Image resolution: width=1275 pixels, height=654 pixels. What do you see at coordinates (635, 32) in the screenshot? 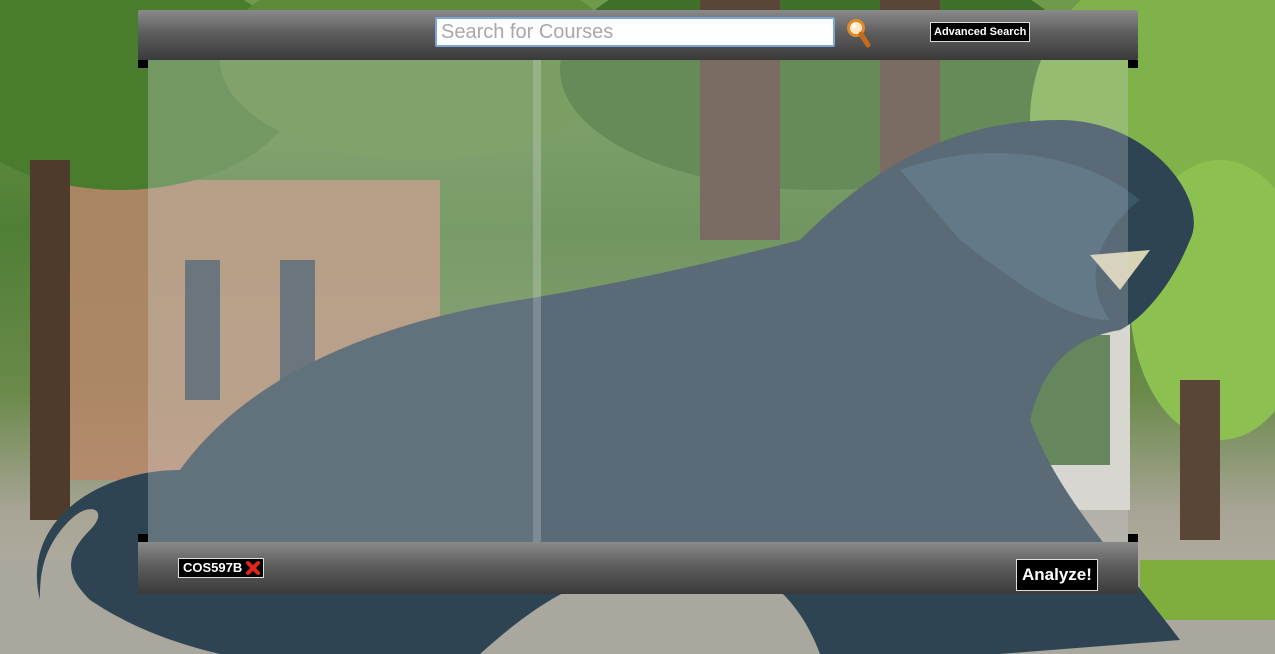
I see `course-search-input` at bounding box center [635, 32].